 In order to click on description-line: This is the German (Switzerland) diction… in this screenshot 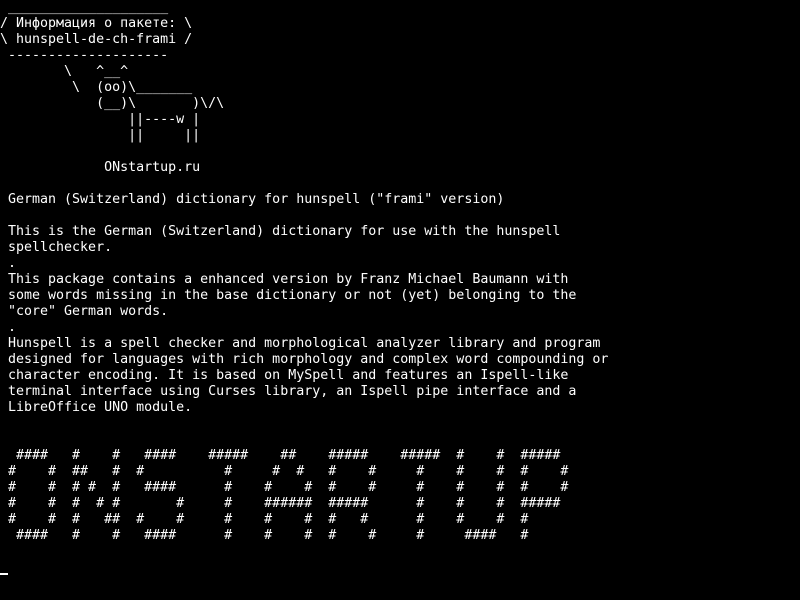, I will do `click(280, 231)`.